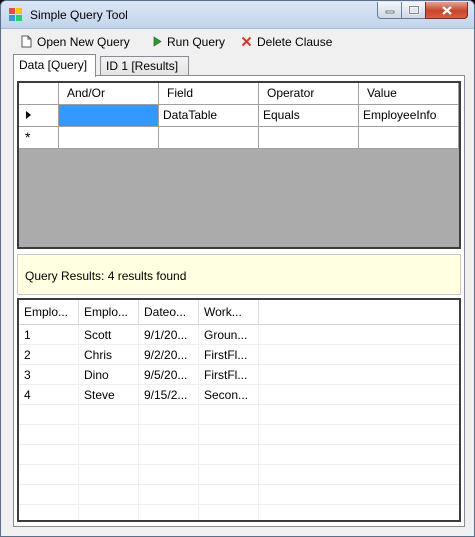 Image resolution: width=475 pixels, height=537 pixels. I want to click on grid-new-row: *, so click(239, 138).